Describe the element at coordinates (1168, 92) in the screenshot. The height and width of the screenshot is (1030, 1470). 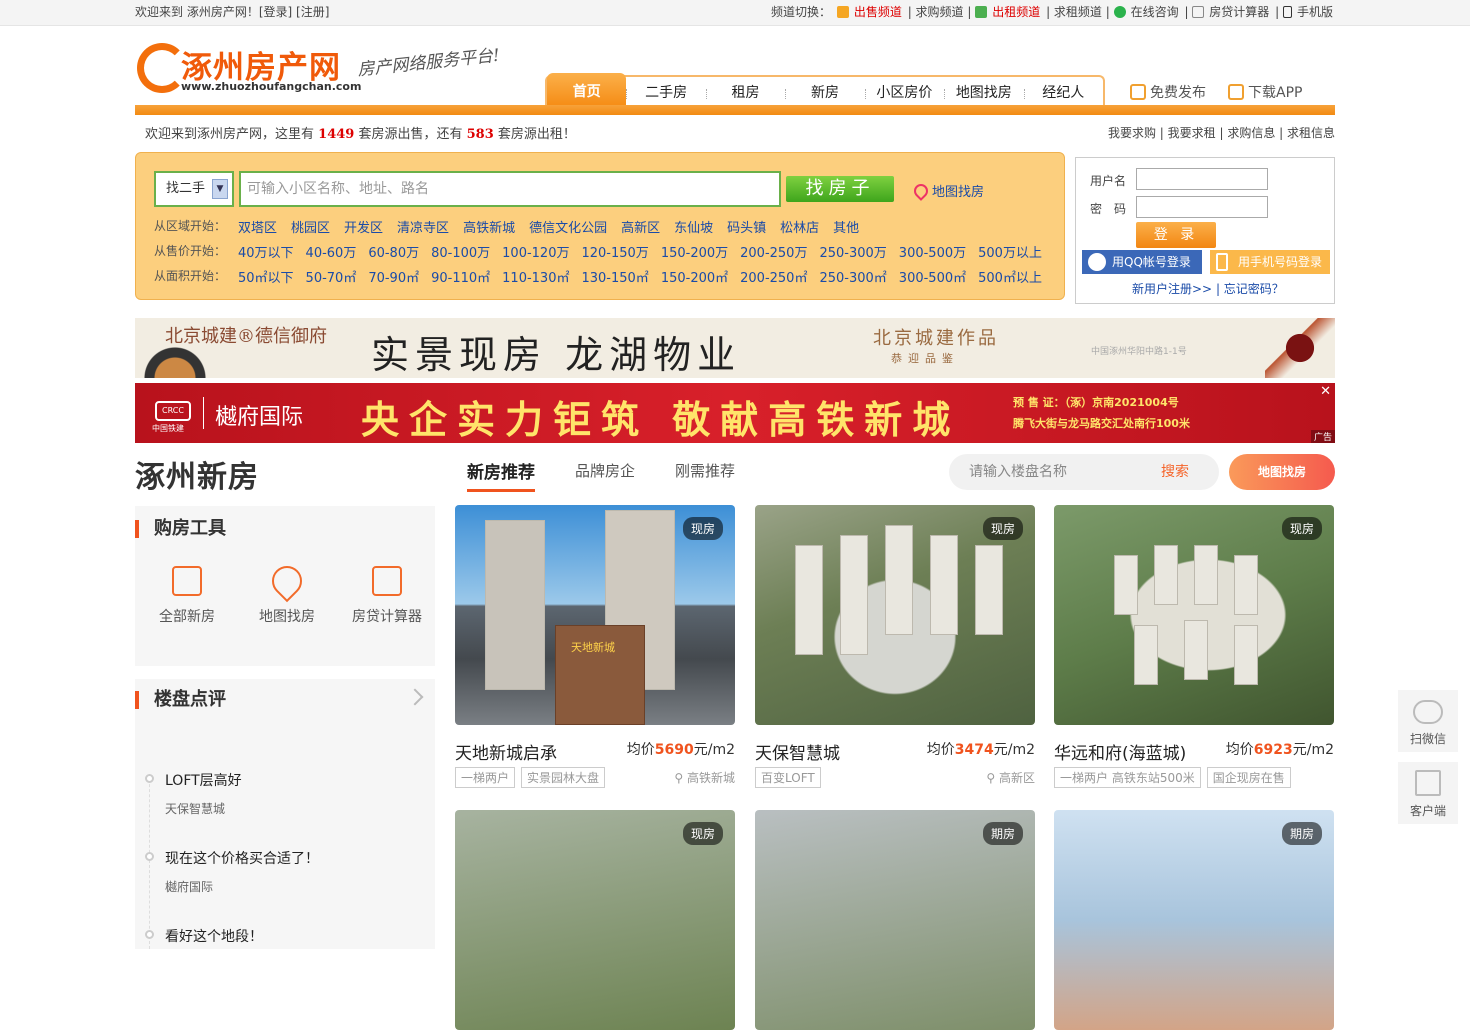
I see `free-publish-link: 免费发布` at that location.